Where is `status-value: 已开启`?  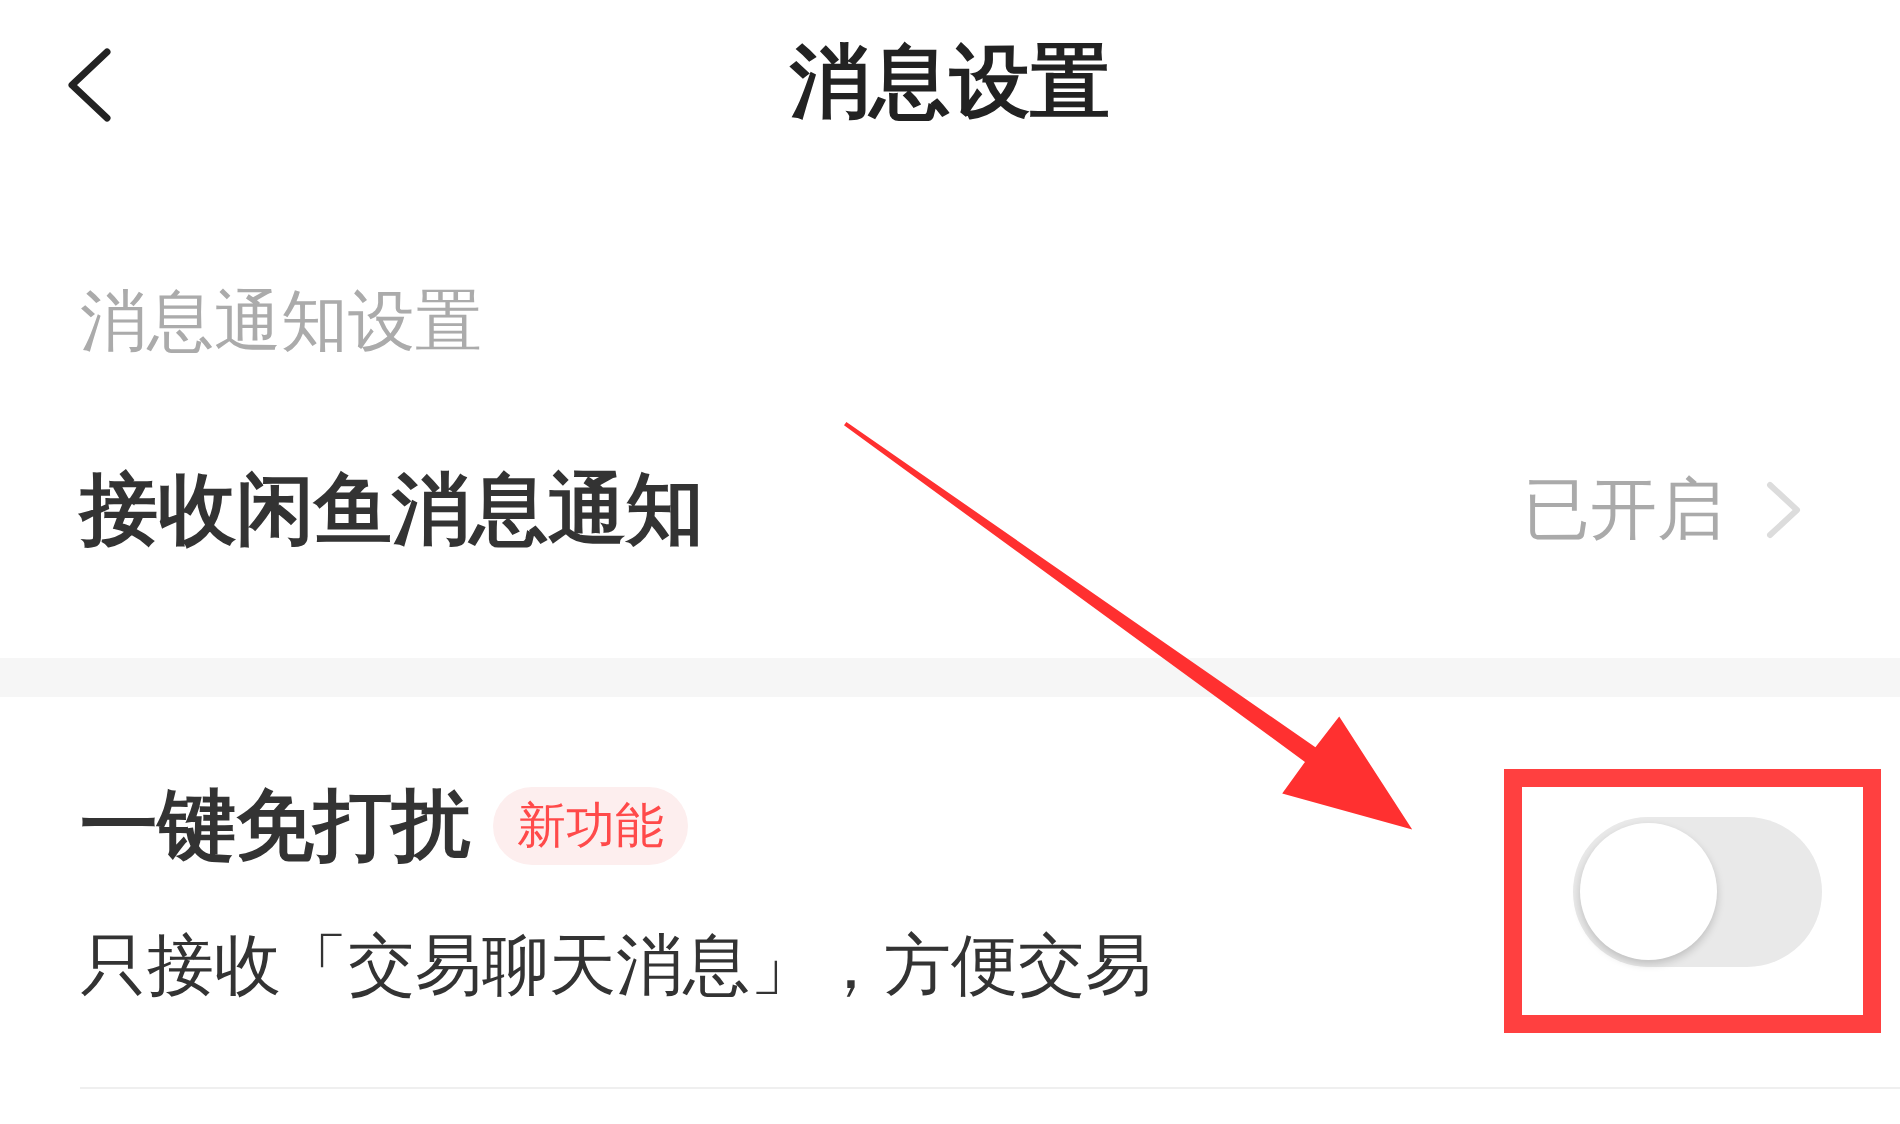 status-value: 已开启 is located at coordinates (1623, 509).